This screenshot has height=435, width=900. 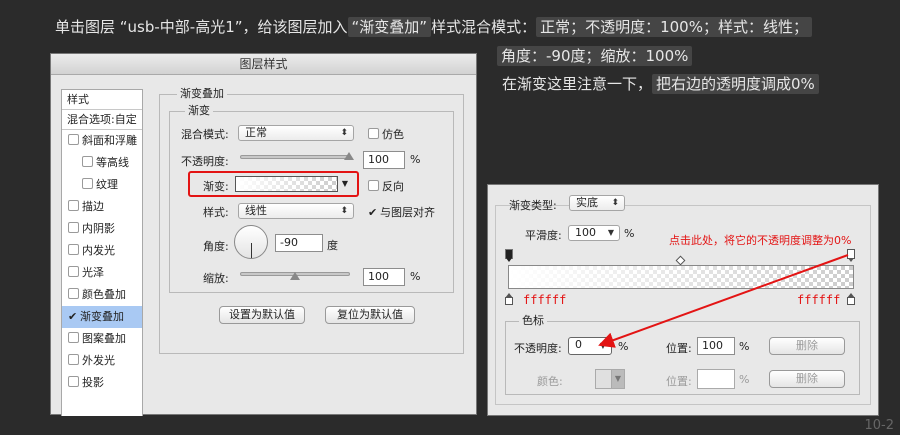 What do you see at coordinates (879, 425) in the screenshot?
I see `page-tag: 10-2` at bounding box center [879, 425].